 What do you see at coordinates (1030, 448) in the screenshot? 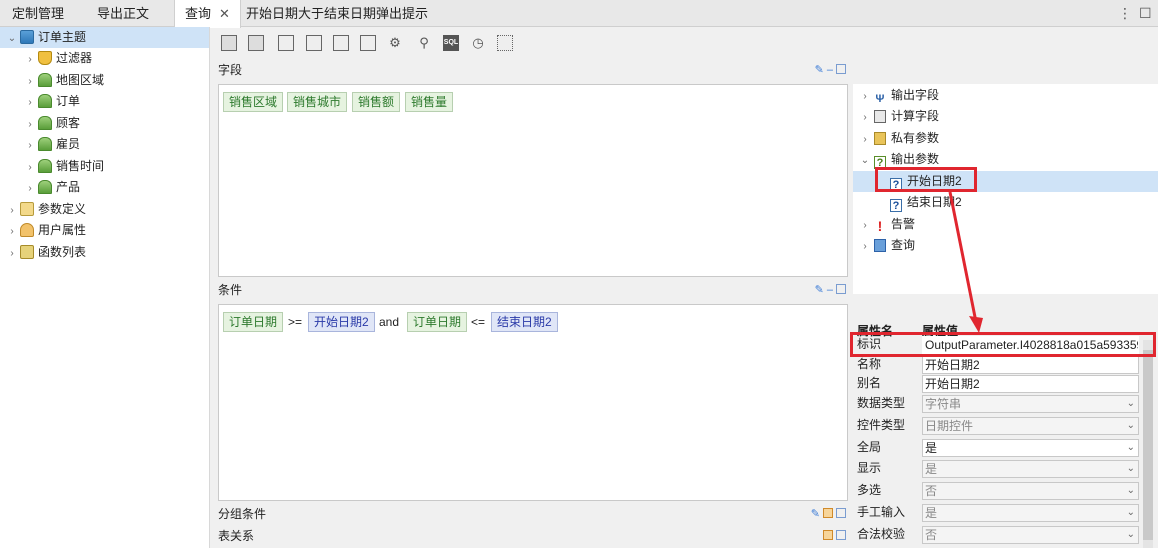
I see `prop-select-global: 是 ⌄` at bounding box center [1030, 448].